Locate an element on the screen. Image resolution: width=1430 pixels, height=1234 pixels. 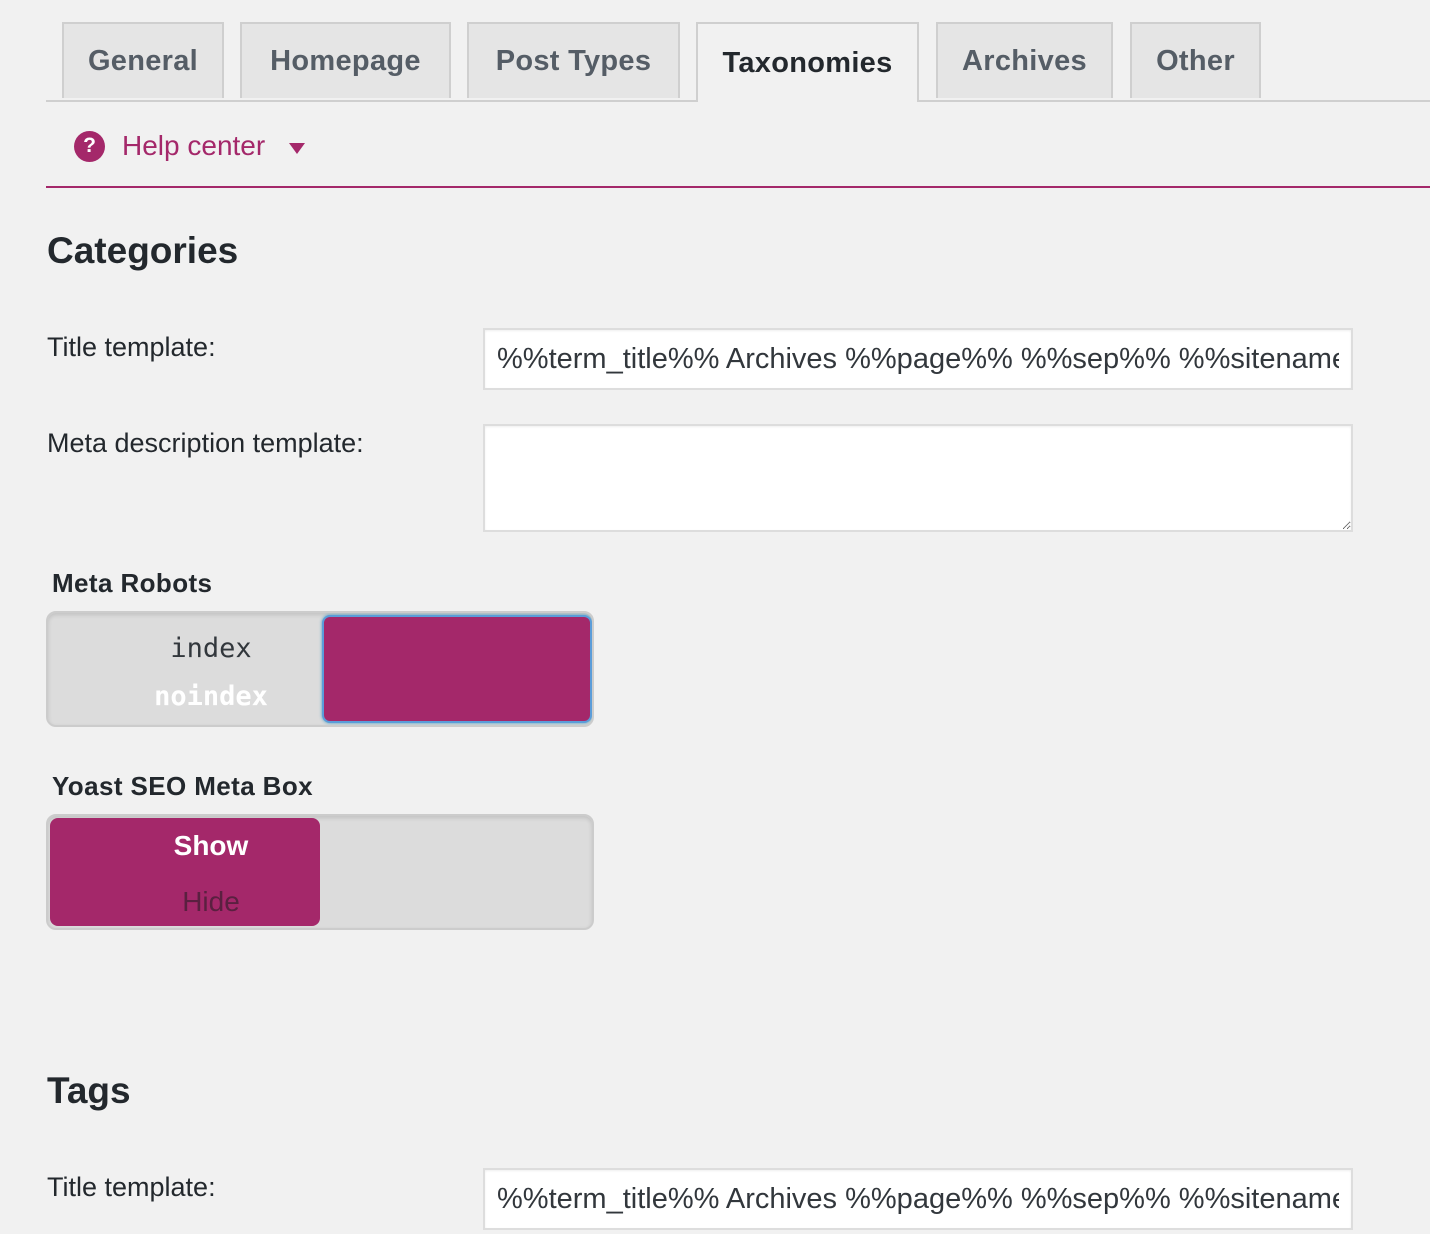
meta-box-label: Yoast SEO Meta Box is located at coordinates (183, 786).